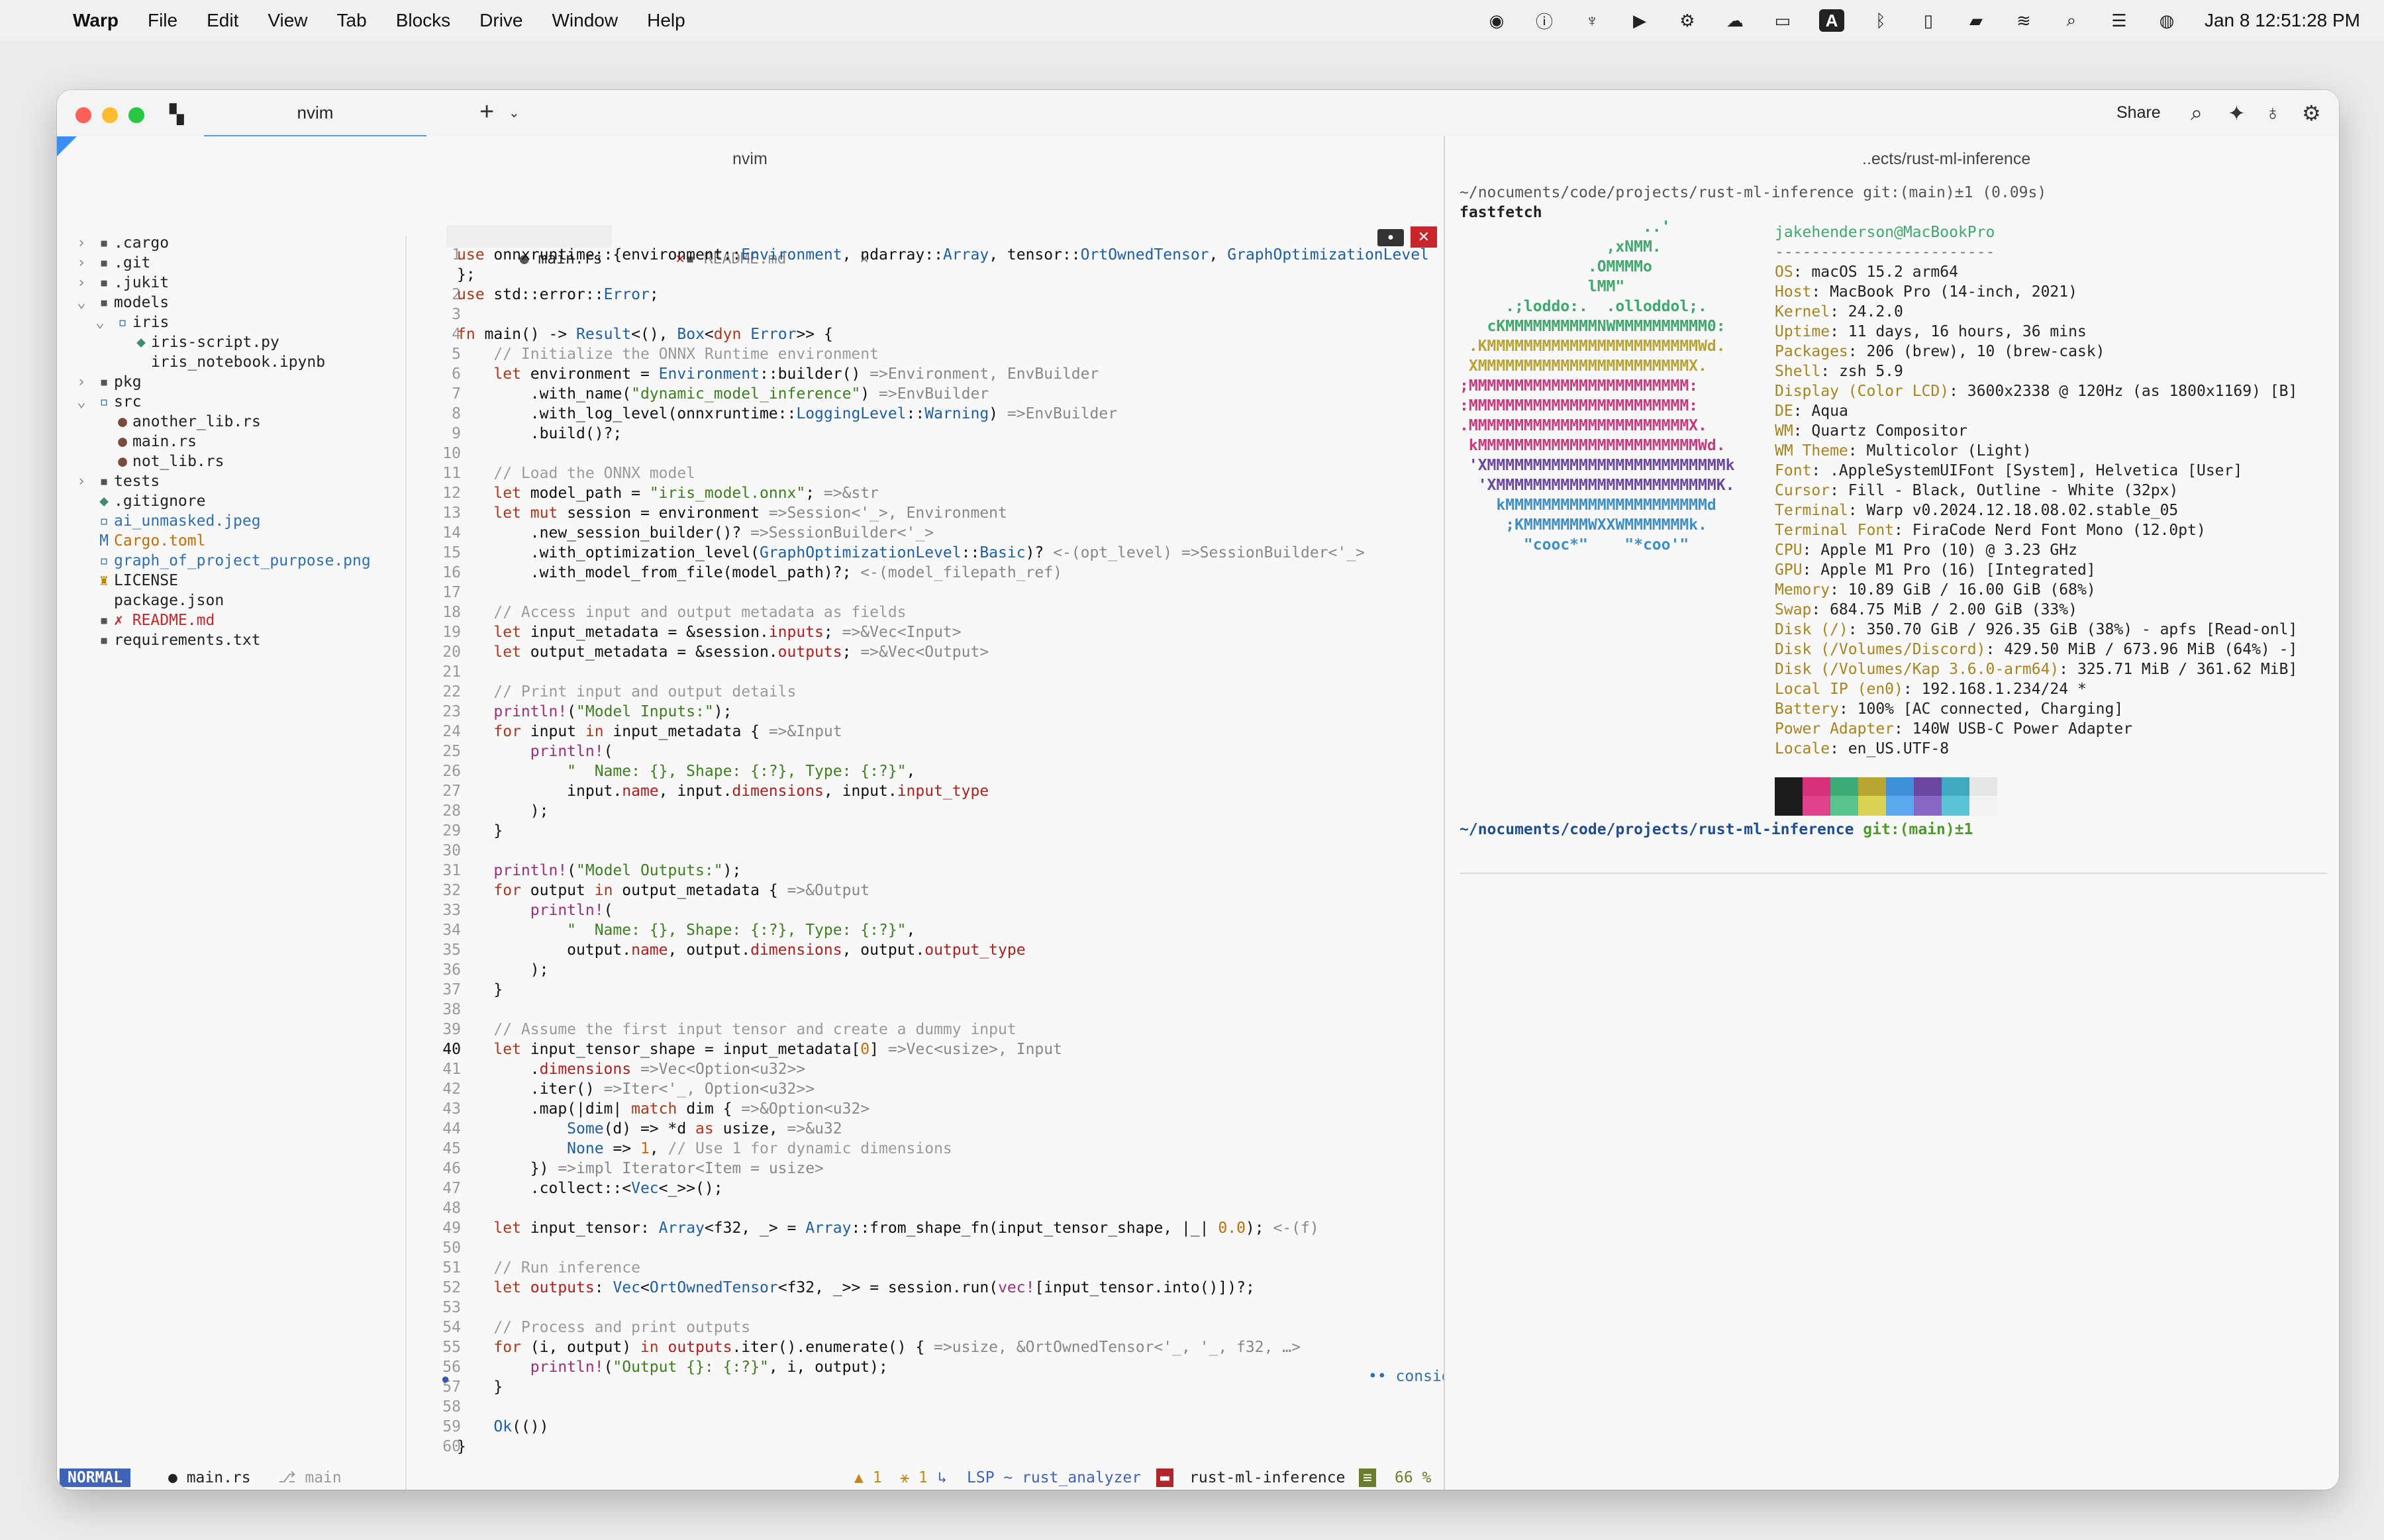 The height and width of the screenshot is (1540, 2384). I want to click on tree-item: ▫ graph_of_project_purpose.png, so click(224, 561).